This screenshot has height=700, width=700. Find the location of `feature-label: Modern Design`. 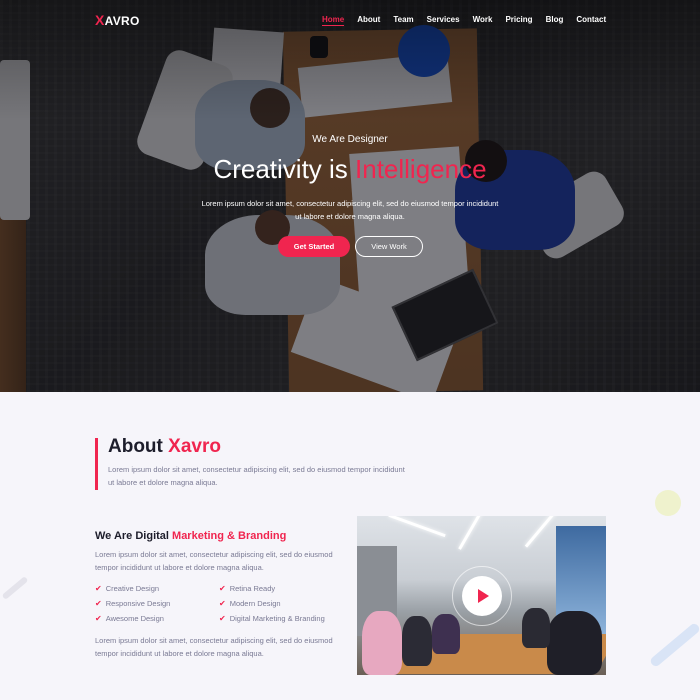

feature-label: Modern Design is located at coordinates (255, 603).